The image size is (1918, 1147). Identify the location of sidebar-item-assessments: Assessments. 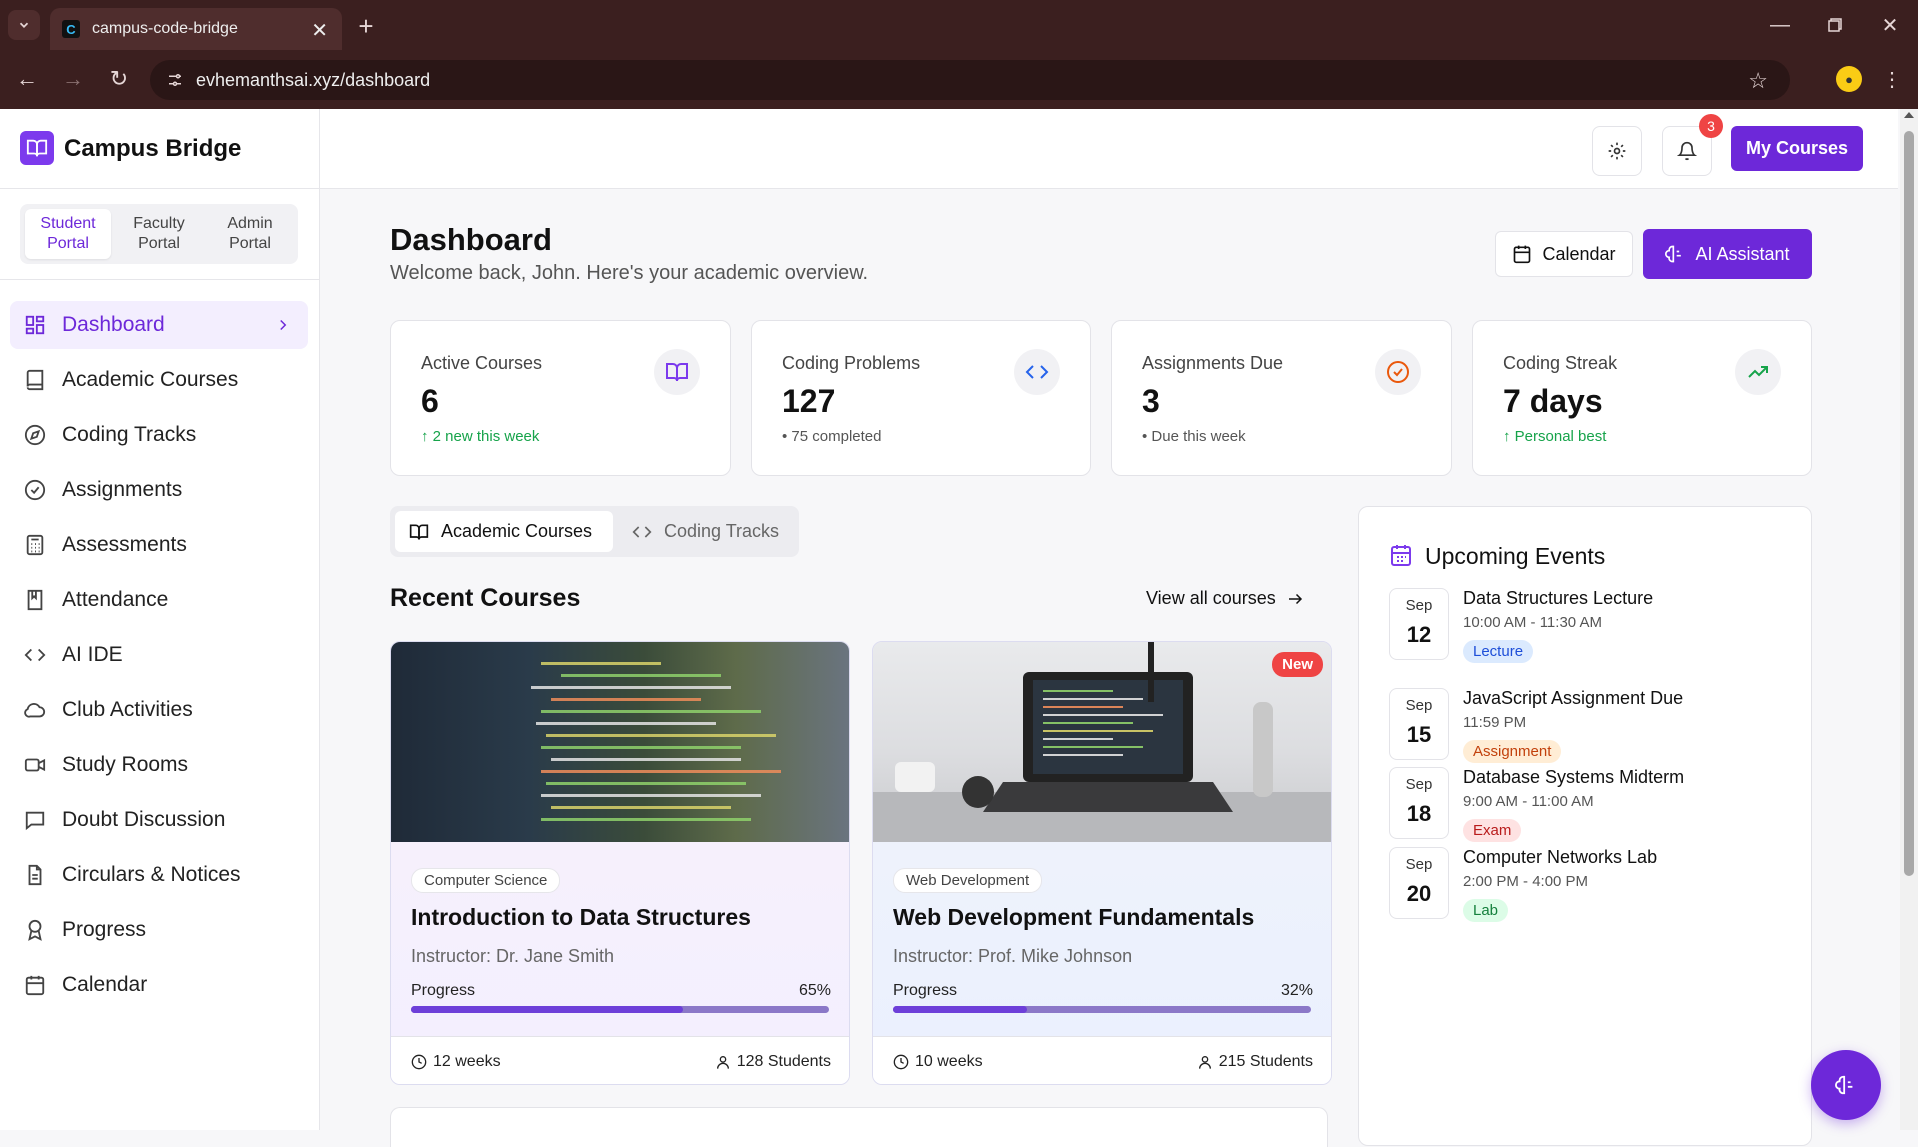
(159, 545).